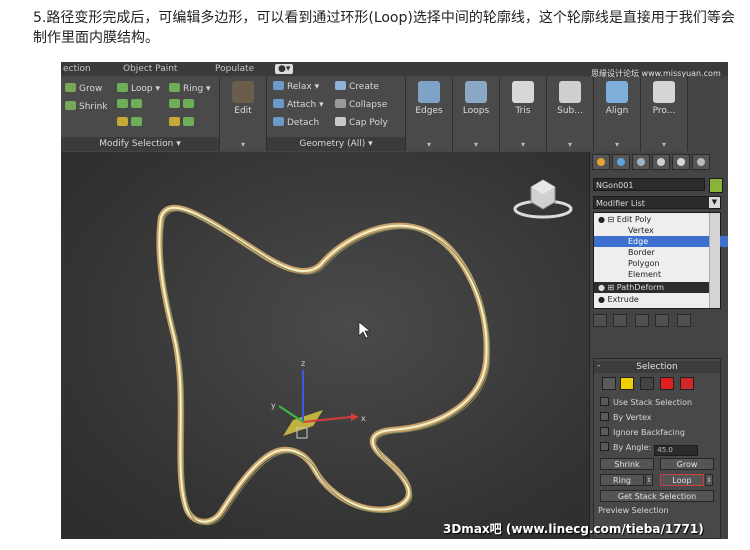  Describe the element at coordinates (86, 106) in the screenshot. I see `shrink-button: Shrink` at that location.